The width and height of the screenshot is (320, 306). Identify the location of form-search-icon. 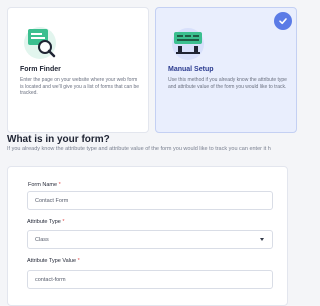
(40, 43).